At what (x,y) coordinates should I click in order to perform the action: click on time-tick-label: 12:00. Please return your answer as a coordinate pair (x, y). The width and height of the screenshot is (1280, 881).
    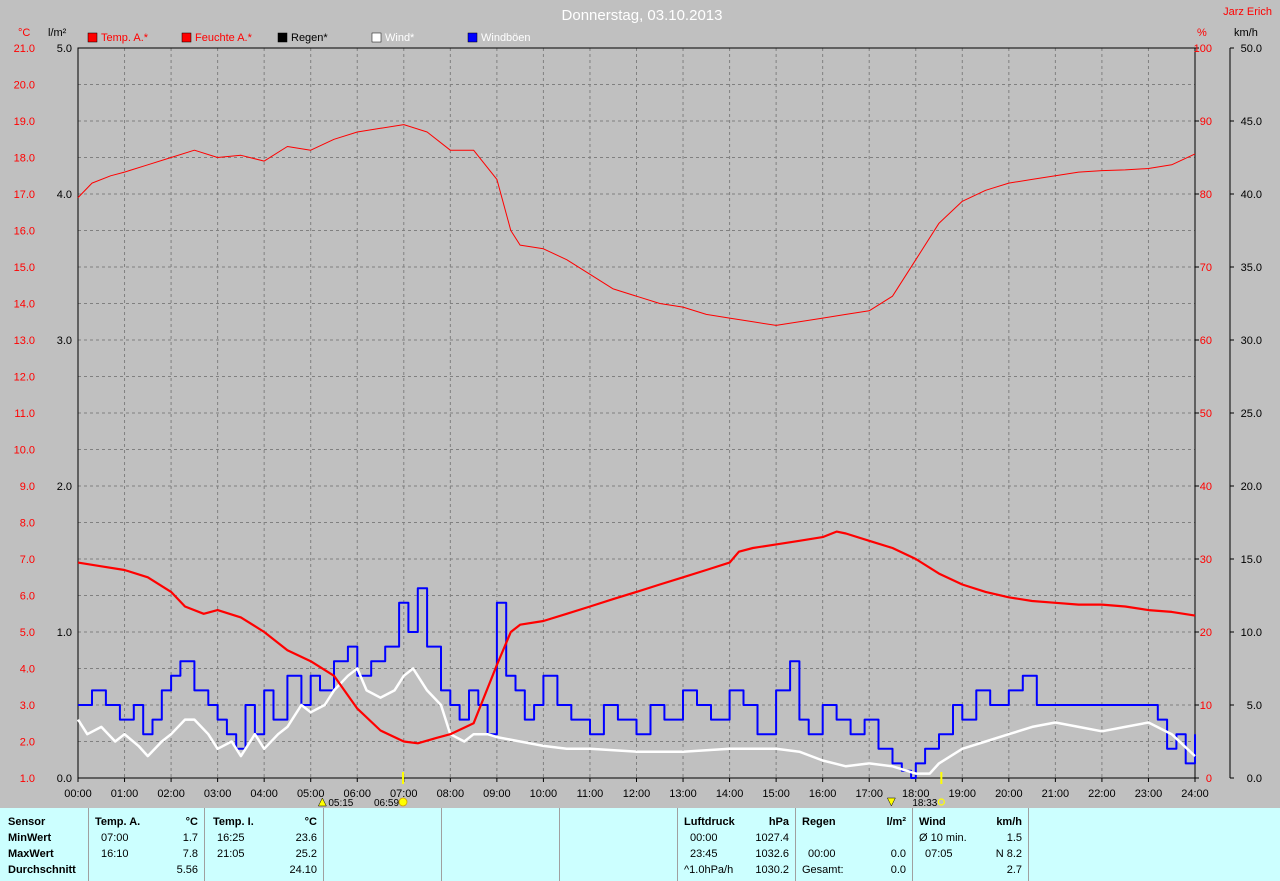
    Looking at the image, I should click on (637, 794).